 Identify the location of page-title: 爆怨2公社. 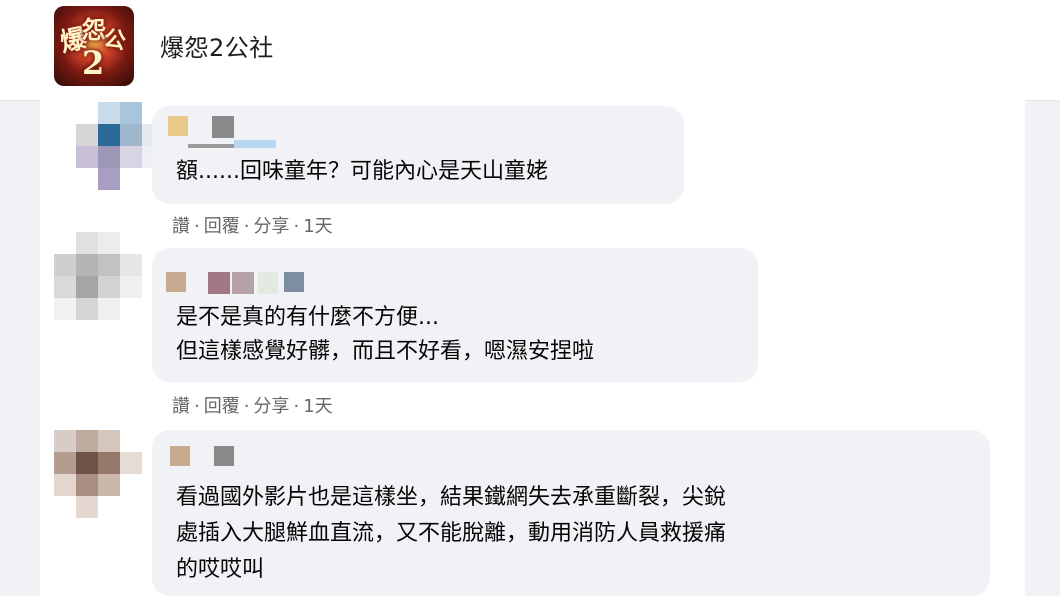
(217, 45).